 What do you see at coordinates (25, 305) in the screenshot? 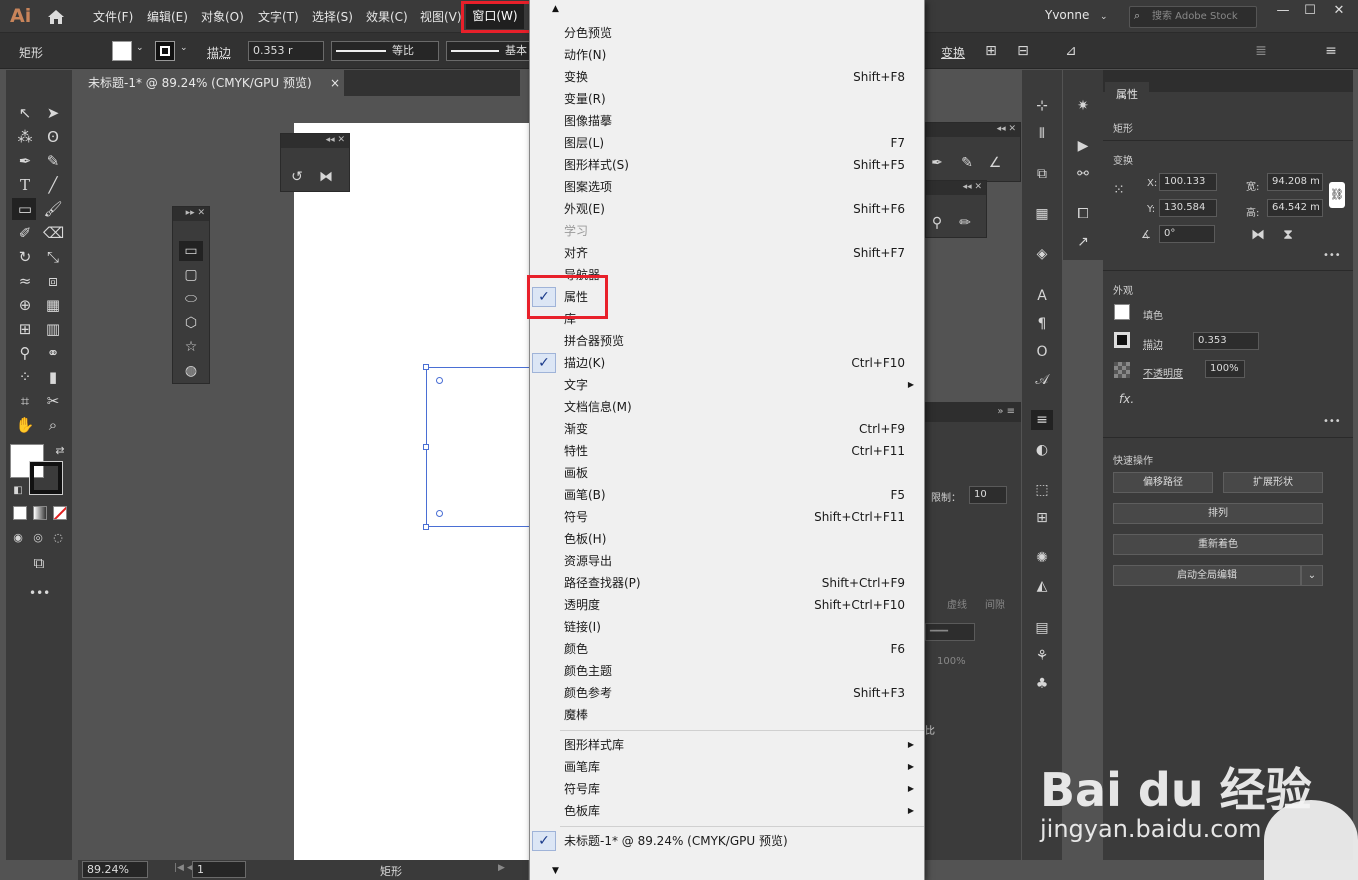
I see `shape-builder-icon: ⊕` at bounding box center [25, 305].